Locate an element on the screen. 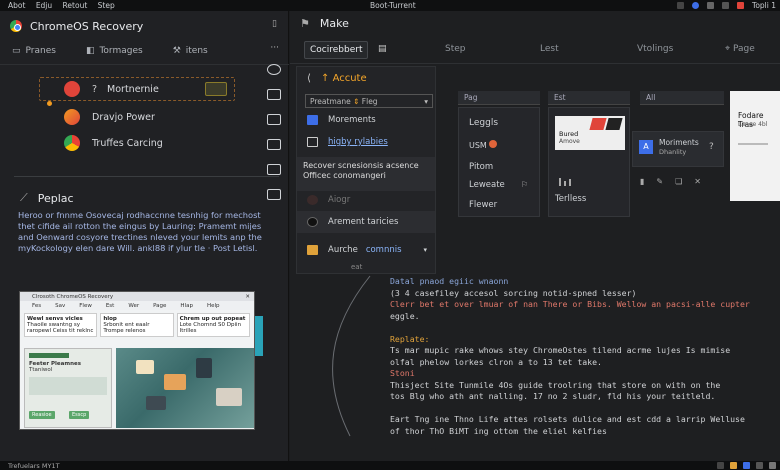 This screenshot has width=780, height=470. column-item: Leggls is located at coordinates (483, 123).